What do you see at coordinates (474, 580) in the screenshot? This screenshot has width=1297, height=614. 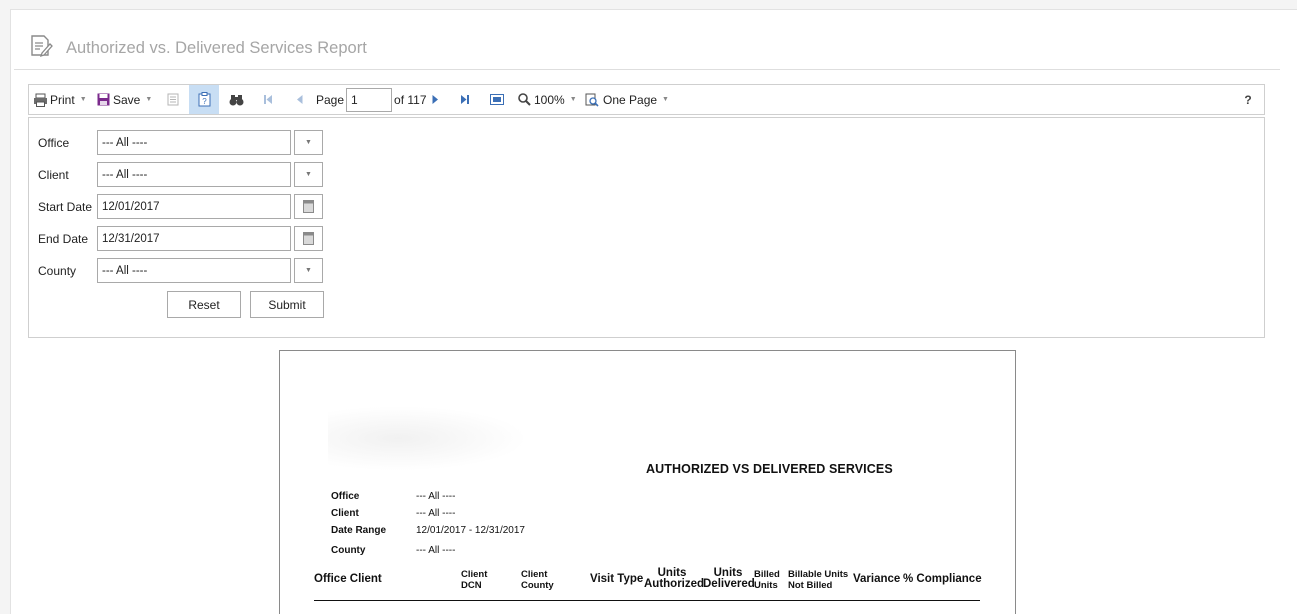 I see `column-header-client-dcn: Client DCN` at bounding box center [474, 580].